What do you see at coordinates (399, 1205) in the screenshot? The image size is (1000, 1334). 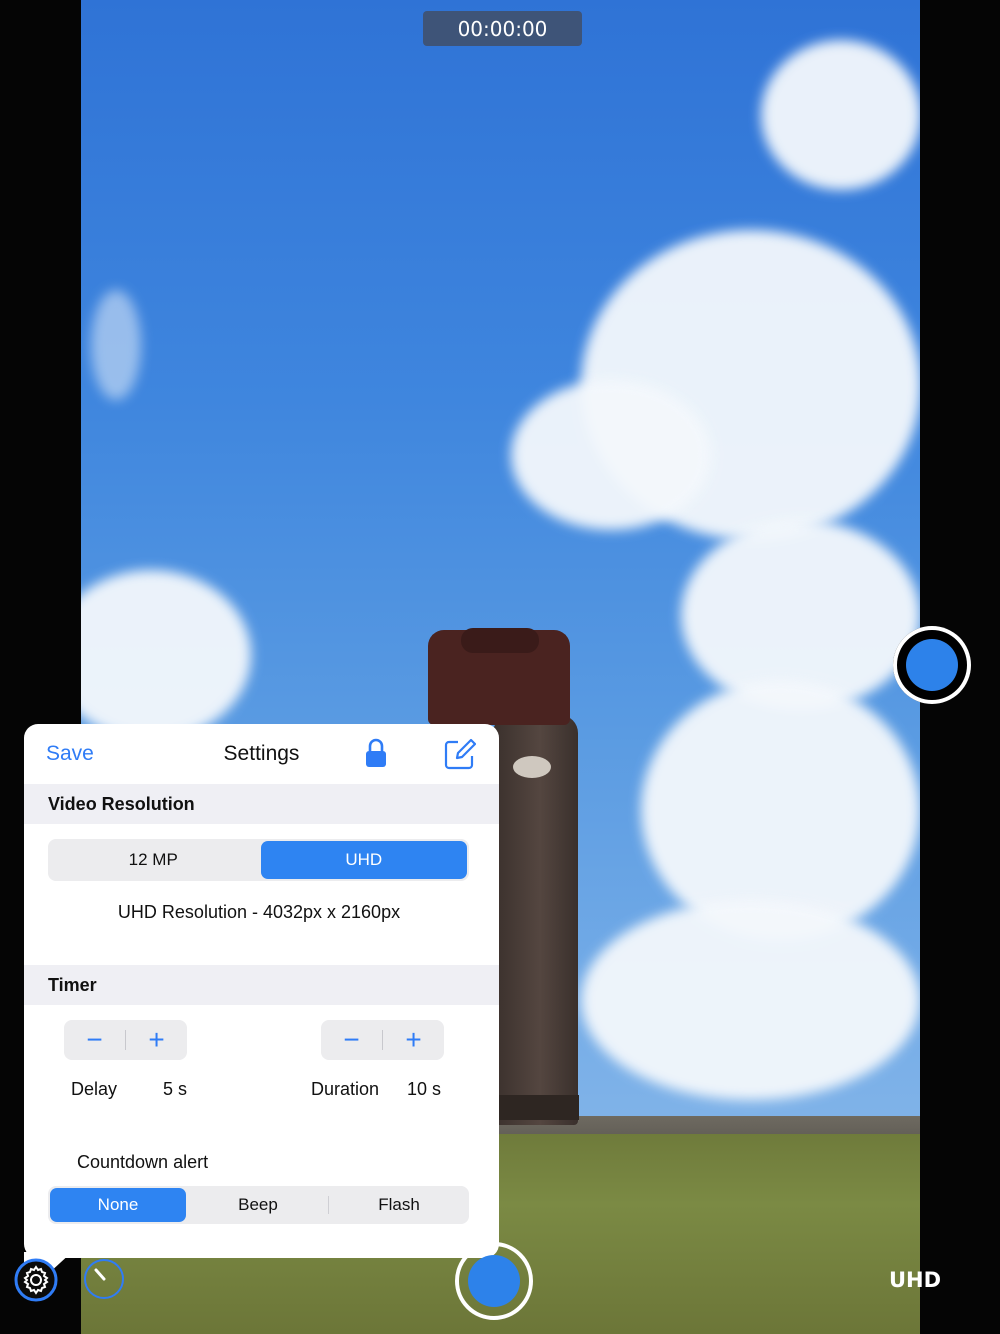 I see `countdown-option-flash: Flash` at bounding box center [399, 1205].